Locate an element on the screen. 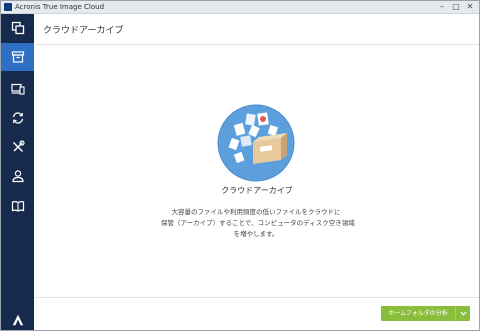 This screenshot has height=331, width=480. sidebar-item-help is located at coordinates (17, 206).